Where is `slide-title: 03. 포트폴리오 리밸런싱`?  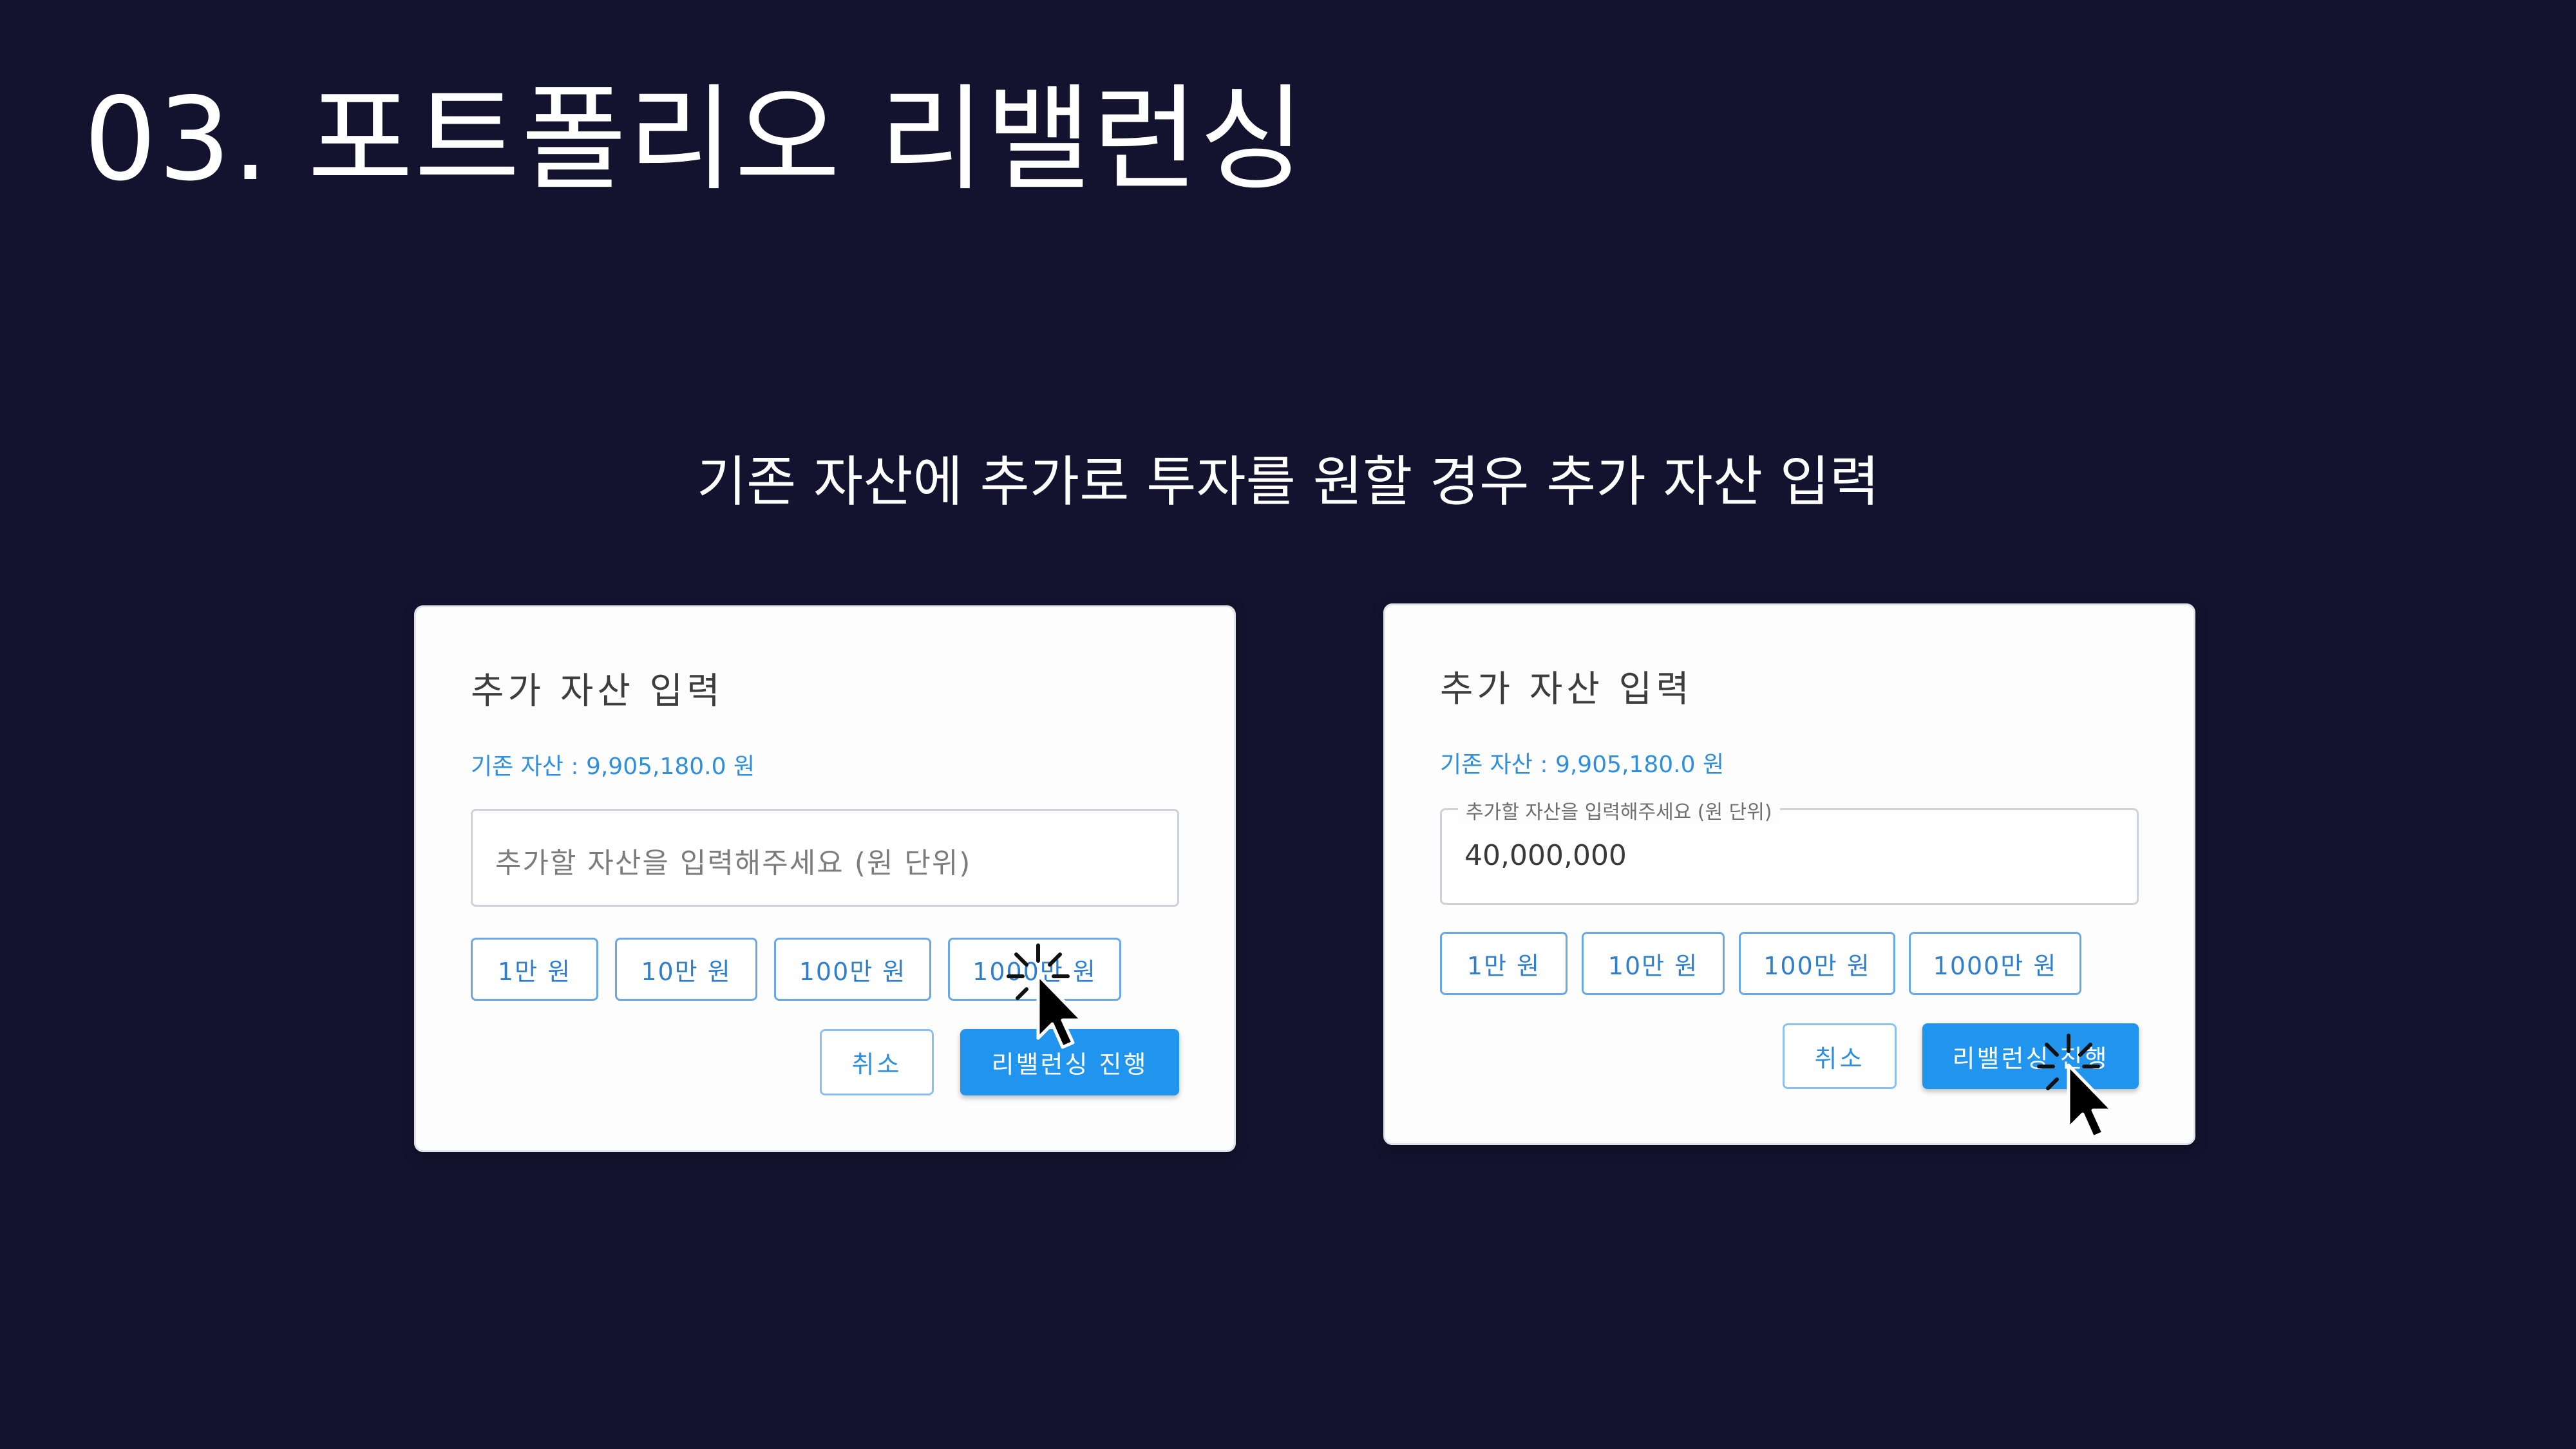
slide-title: 03. 포트폴리오 리밸런싱 is located at coordinates (695, 139).